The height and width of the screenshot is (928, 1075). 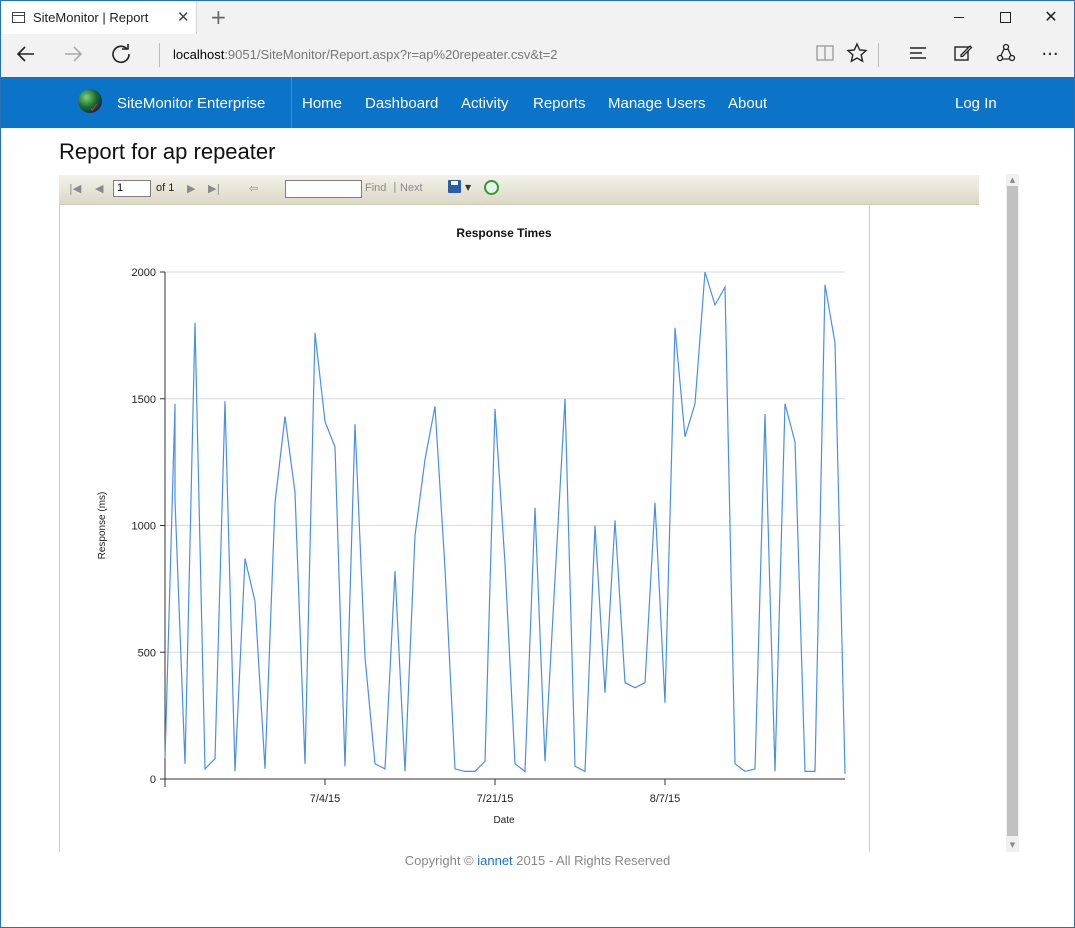 What do you see at coordinates (94, 108) in the screenshot?
I see `check-mark-icon: ✓` at bounding box center [94, 108].